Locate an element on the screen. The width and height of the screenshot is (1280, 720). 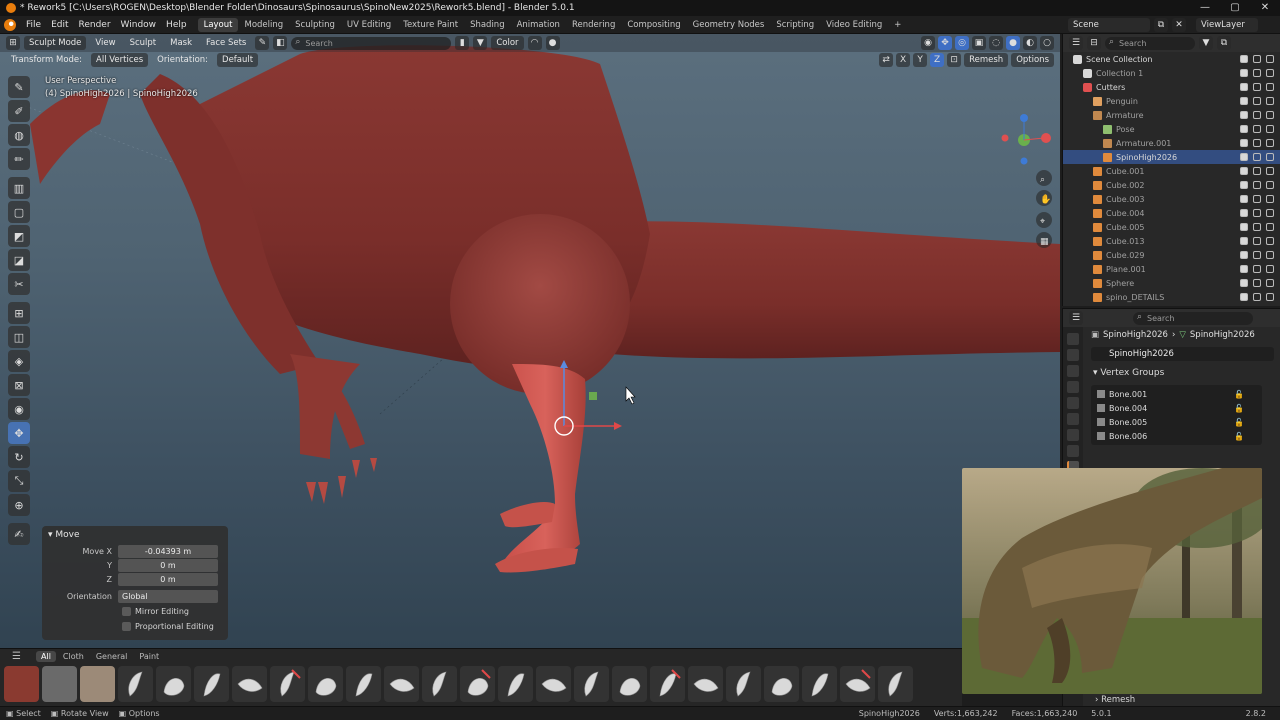
shelf-tab-cloth: Cloth is located at coordinates (73, 656).